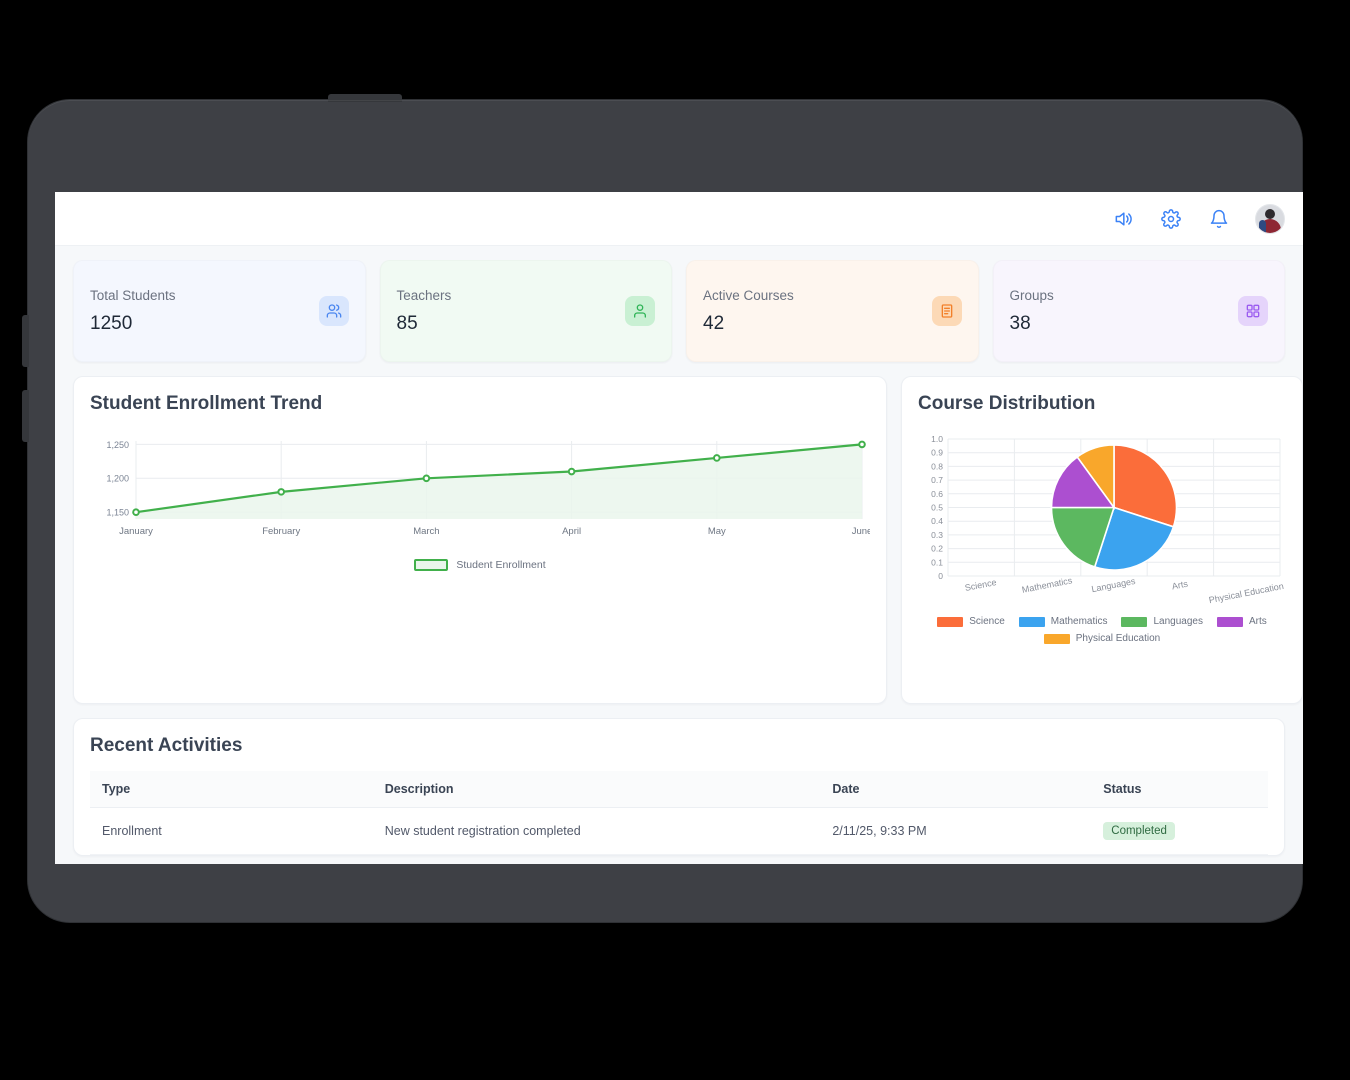  Describe the element at coordinates (596, 789) in the screenshot. I see `column-header-description: Description` at that location.